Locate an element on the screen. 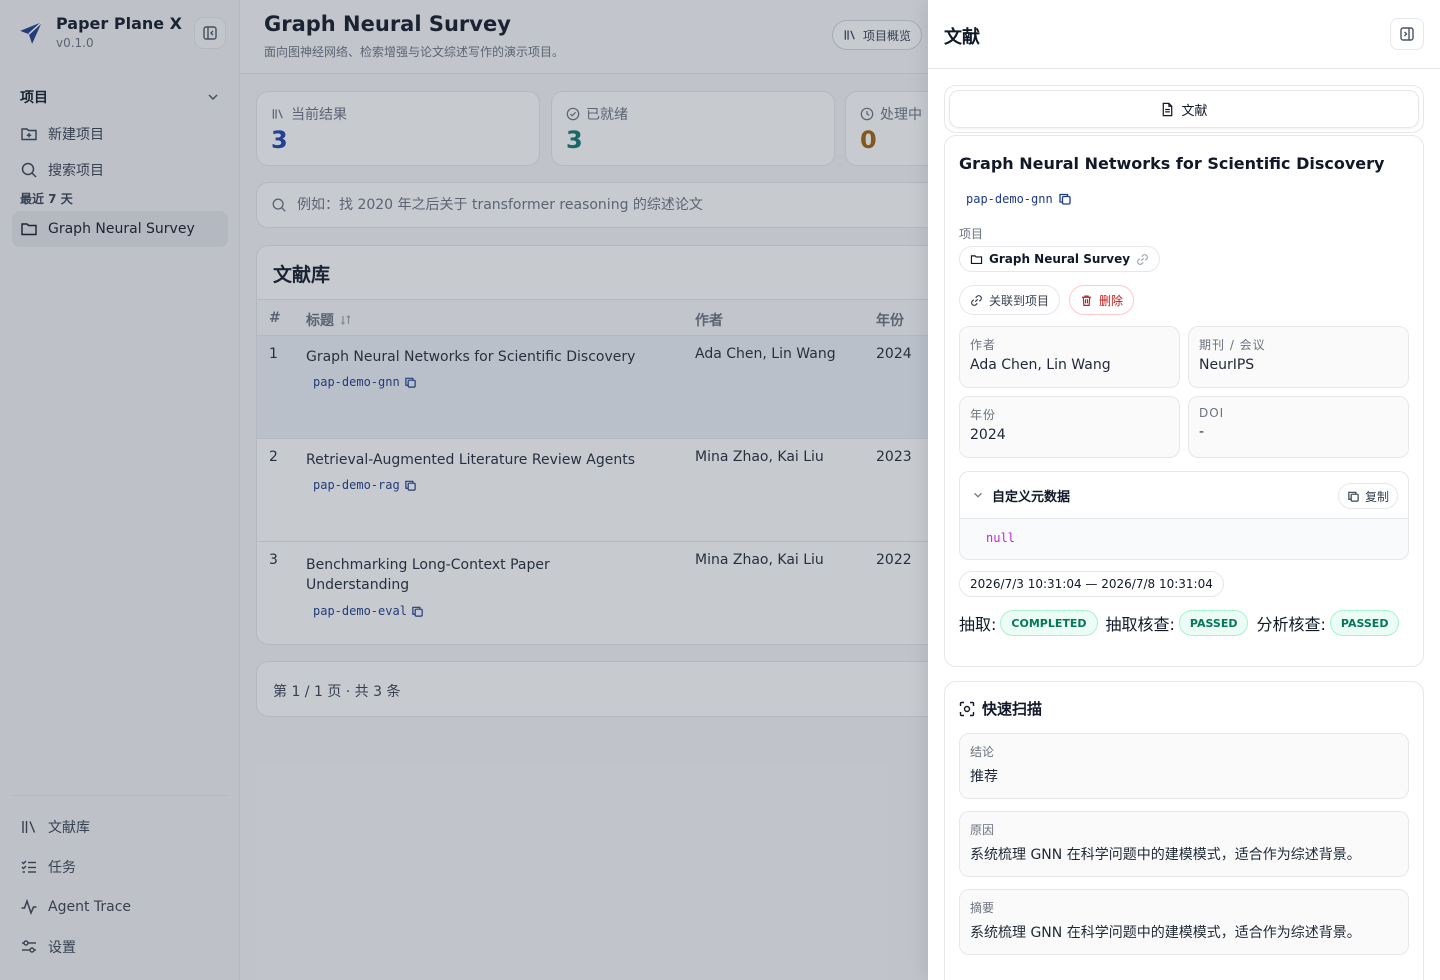 The height and width of the screenshot is (980, 1440). quick-scan-title: 快速扫描 is located at coordinates (1012, 709).